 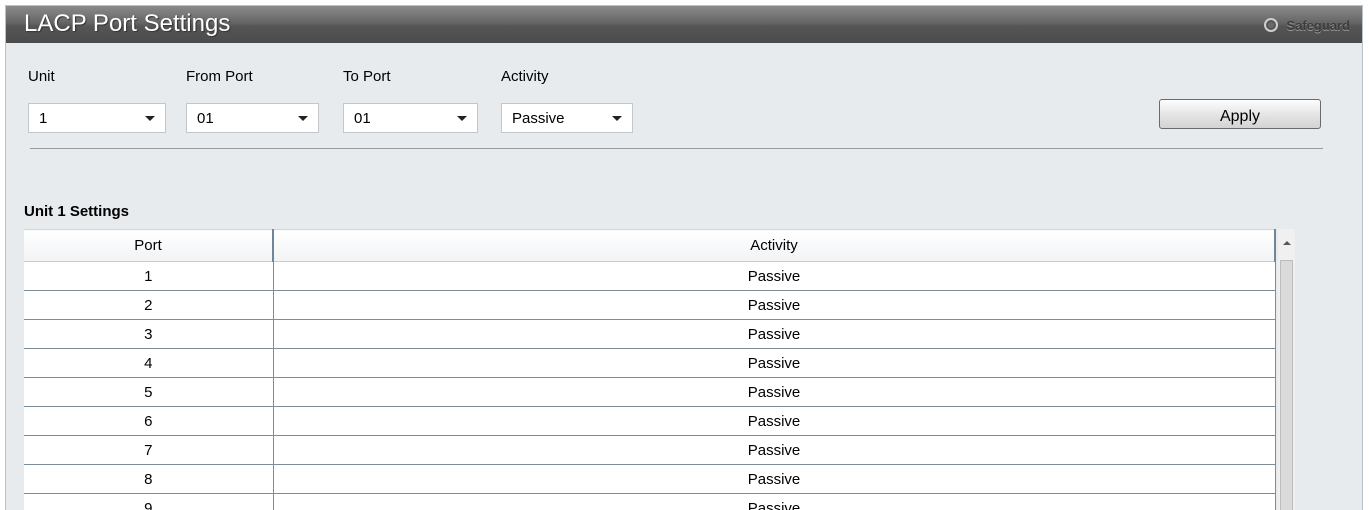 I want to click on port-cell: 1, so click(x=149, y=276).